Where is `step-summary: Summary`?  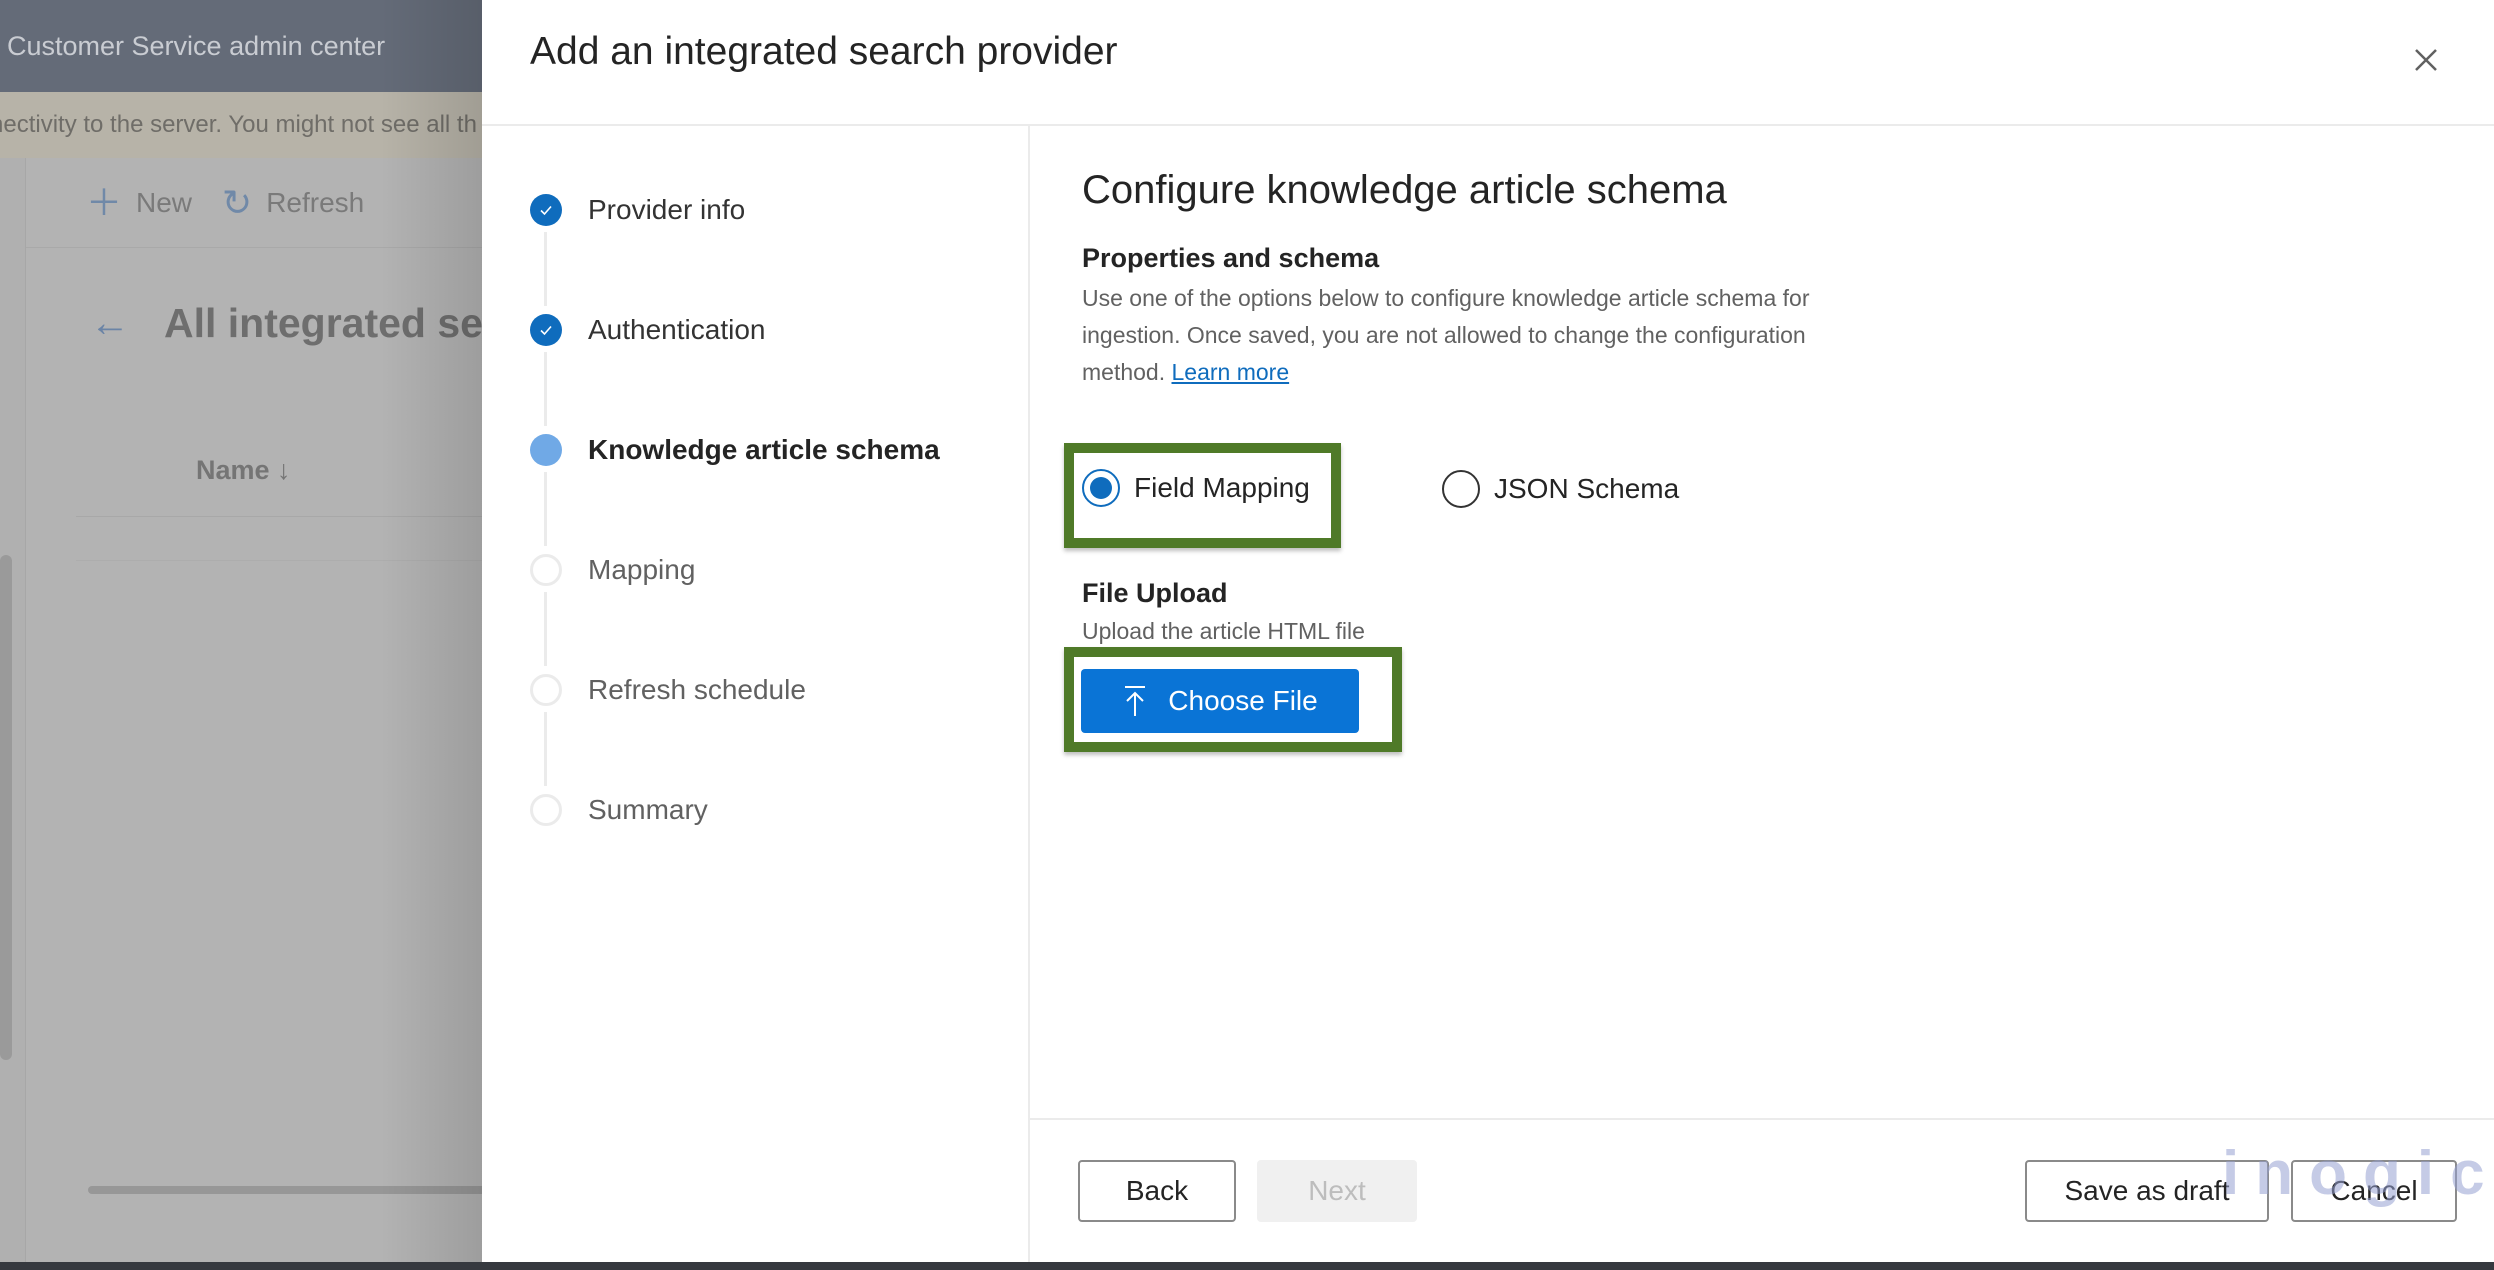
step-summary: Summary is located at coordinates (619, 810).